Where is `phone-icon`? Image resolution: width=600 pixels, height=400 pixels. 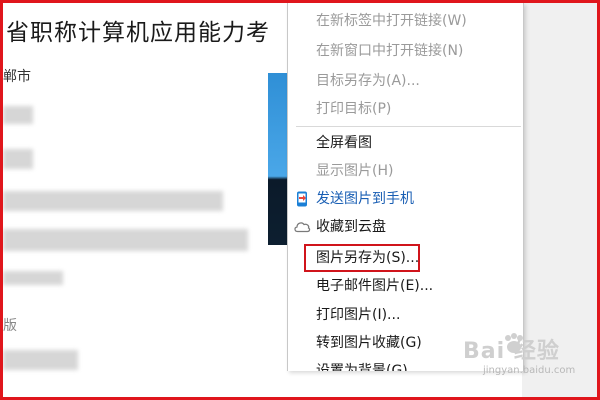 phone-icon is located at coordinates (302, 199).